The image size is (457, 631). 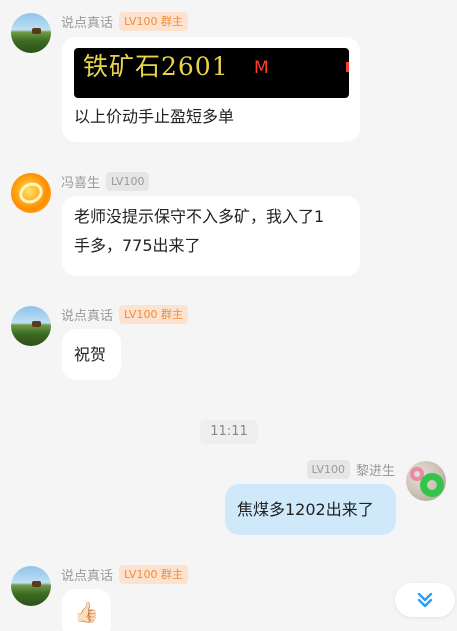 What do you see at coordinates (432, 485) in the screenshot?
I see `green-ring-shape` at bounding box center [432, 485].